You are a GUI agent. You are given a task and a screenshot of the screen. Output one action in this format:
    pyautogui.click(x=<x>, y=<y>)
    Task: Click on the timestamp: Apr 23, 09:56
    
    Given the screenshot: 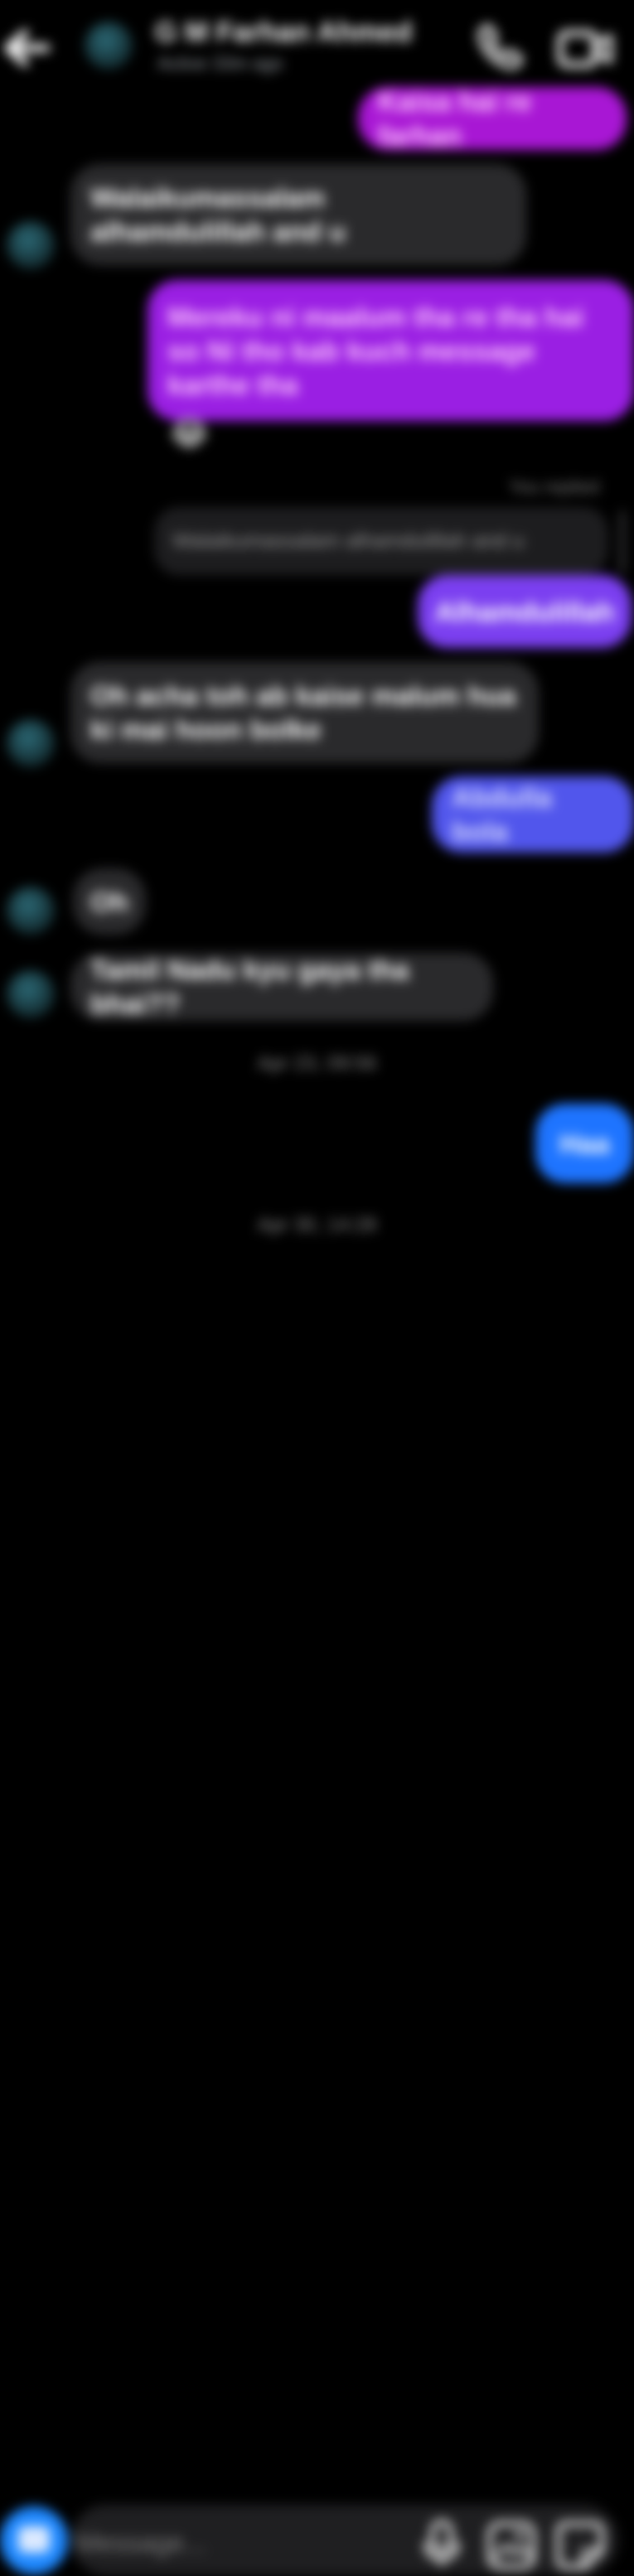 What is the action you would take?
    pyautogui.click(x=317, y=1063)
    